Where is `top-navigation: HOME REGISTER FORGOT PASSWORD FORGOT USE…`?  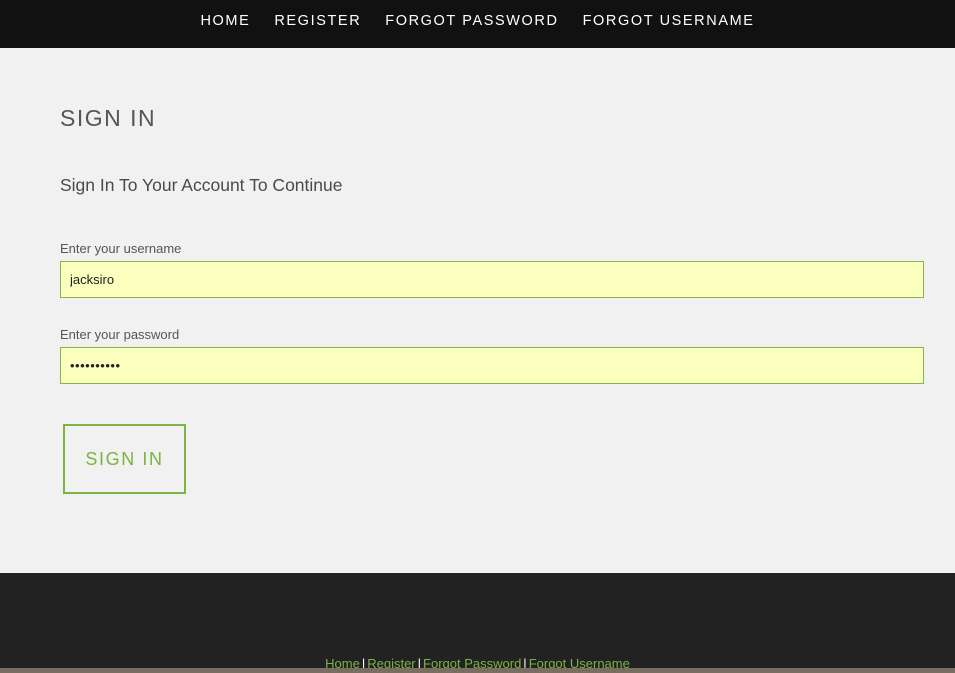 top-navigation: HOME REGISTER FORGOT PASSWORD FORGOT USE… is located at coordinates (477, 24).